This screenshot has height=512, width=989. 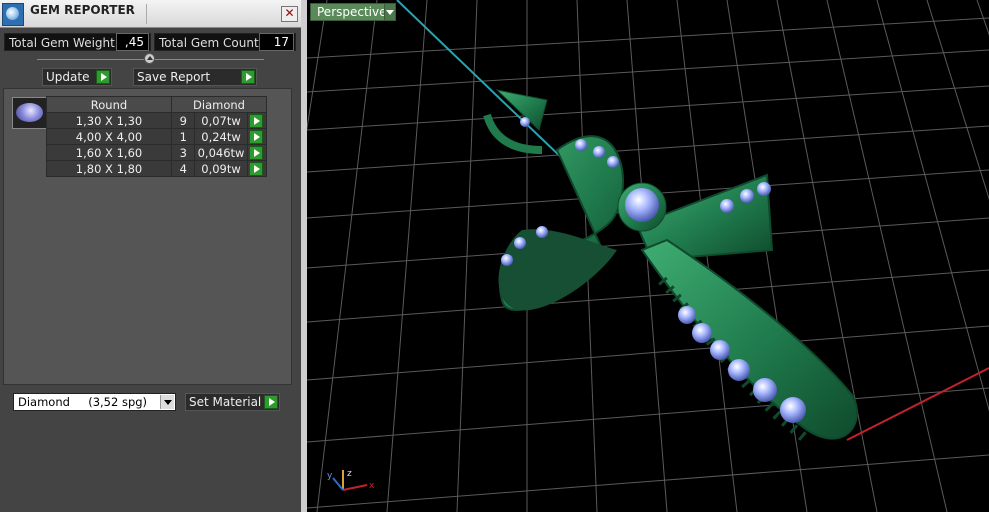 I want to click on gem-app-icon, so click(x=13, y=14).